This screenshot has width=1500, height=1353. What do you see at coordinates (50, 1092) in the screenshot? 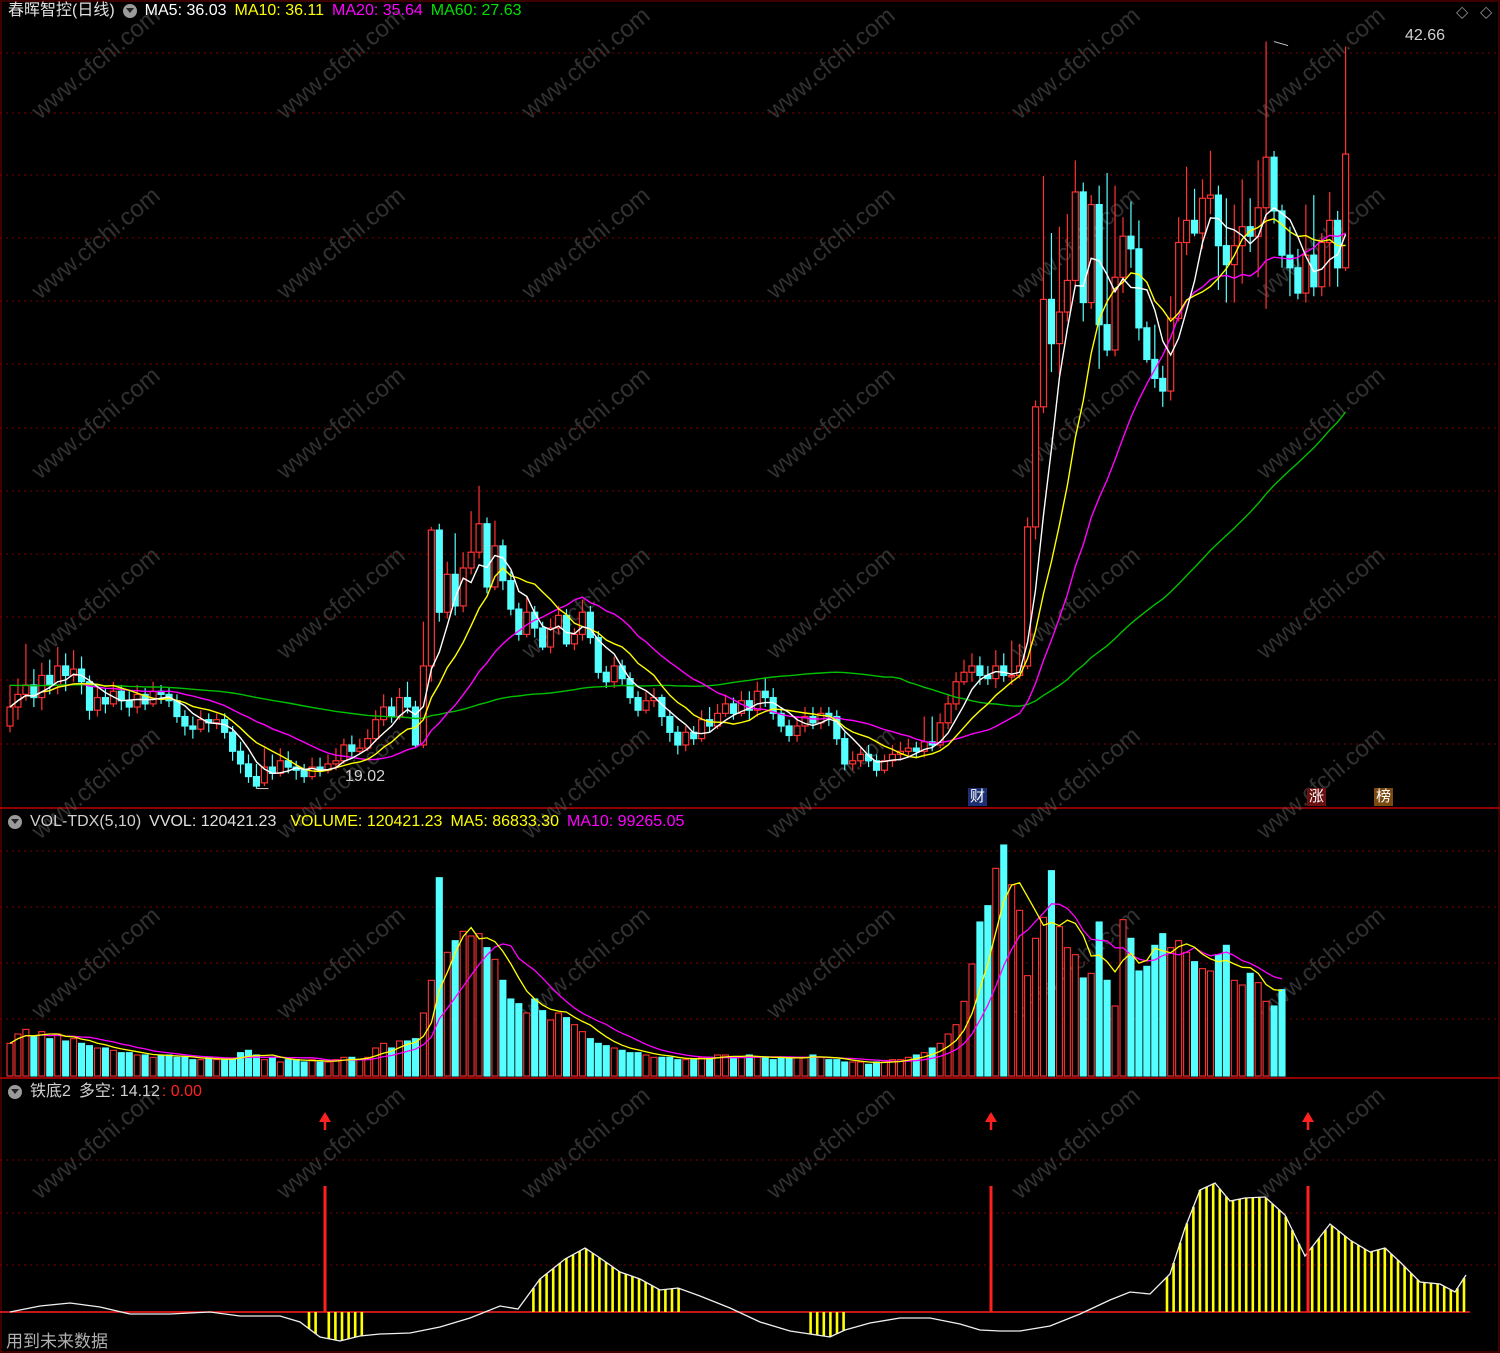
I see `indicator-name: 铁底2` at bounding box center [50, 1092].